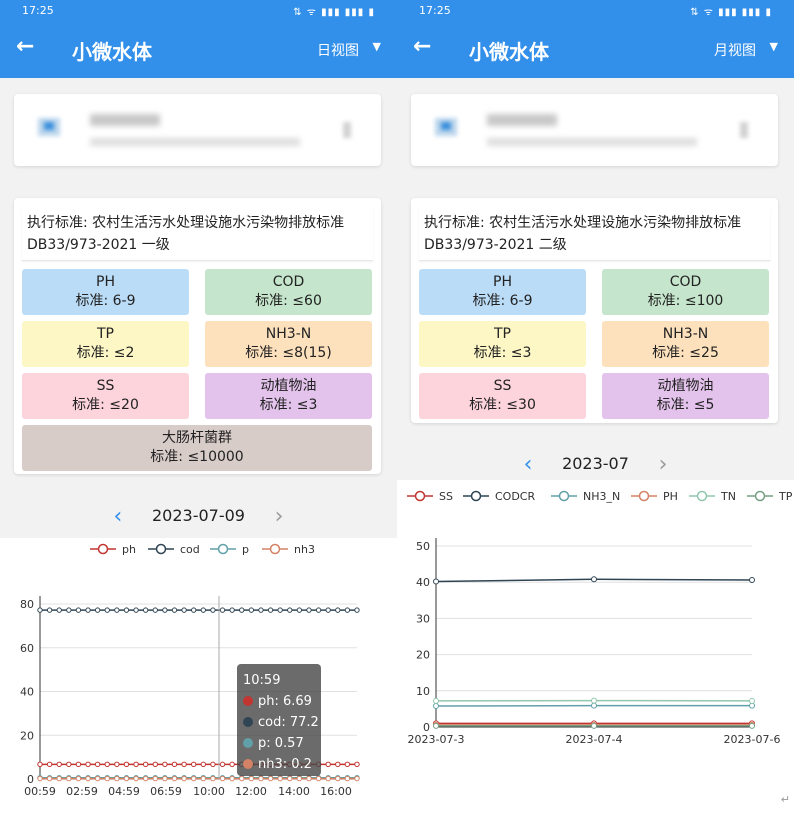 The width and height of the screenshot is (800, 820). I want to click on legend-label-cod: cod, so click(190, 549).